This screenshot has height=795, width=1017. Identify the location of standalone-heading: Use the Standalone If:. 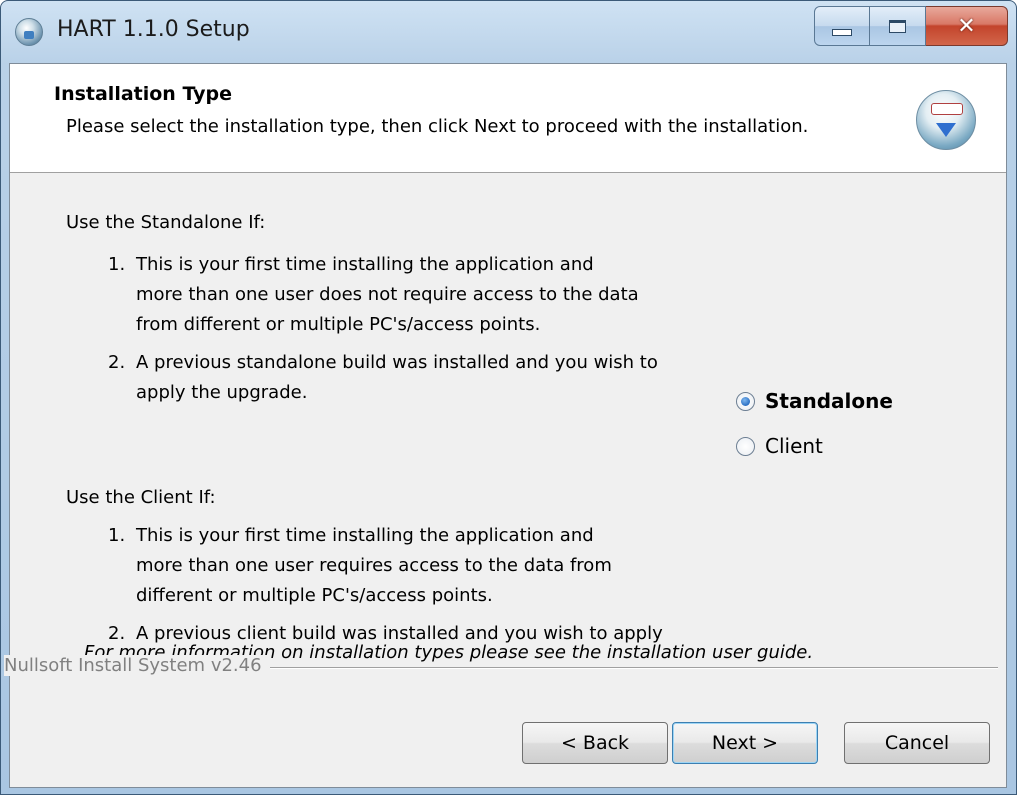
(166, 222).